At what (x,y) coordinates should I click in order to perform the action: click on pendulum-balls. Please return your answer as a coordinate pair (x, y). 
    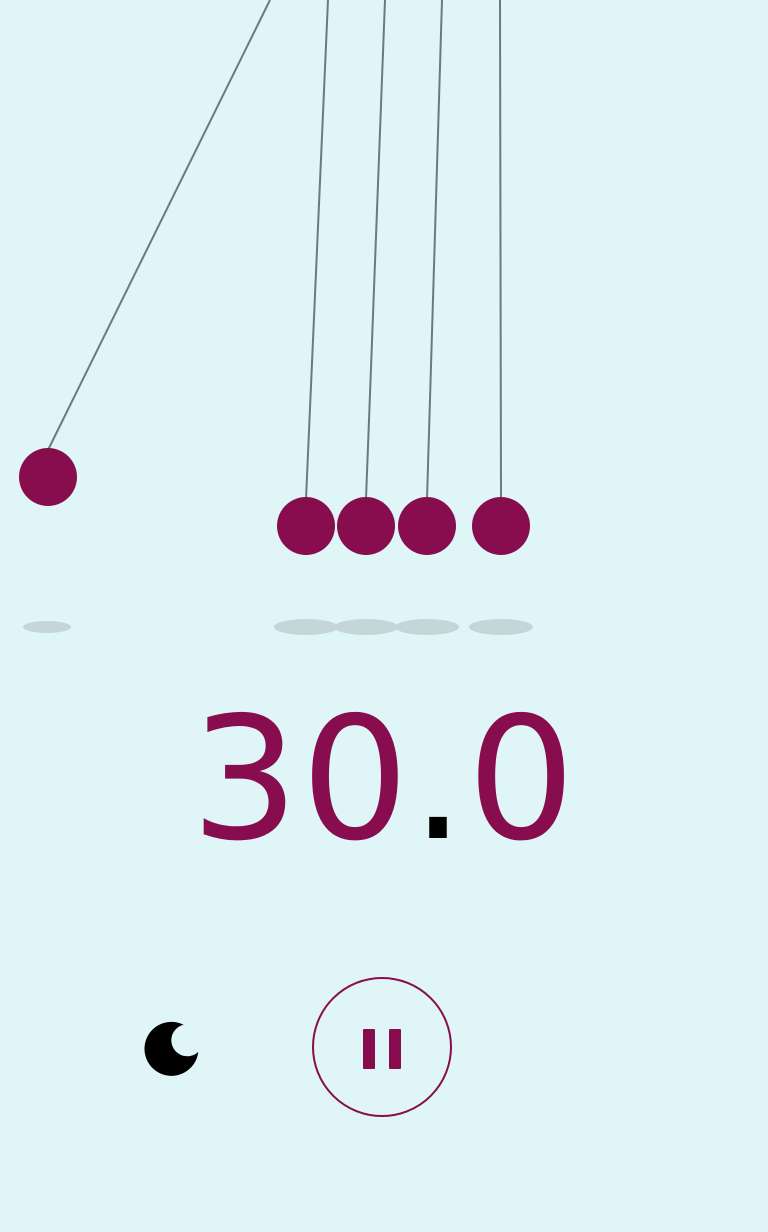
    Looking at the image, I should click on (274, 501).